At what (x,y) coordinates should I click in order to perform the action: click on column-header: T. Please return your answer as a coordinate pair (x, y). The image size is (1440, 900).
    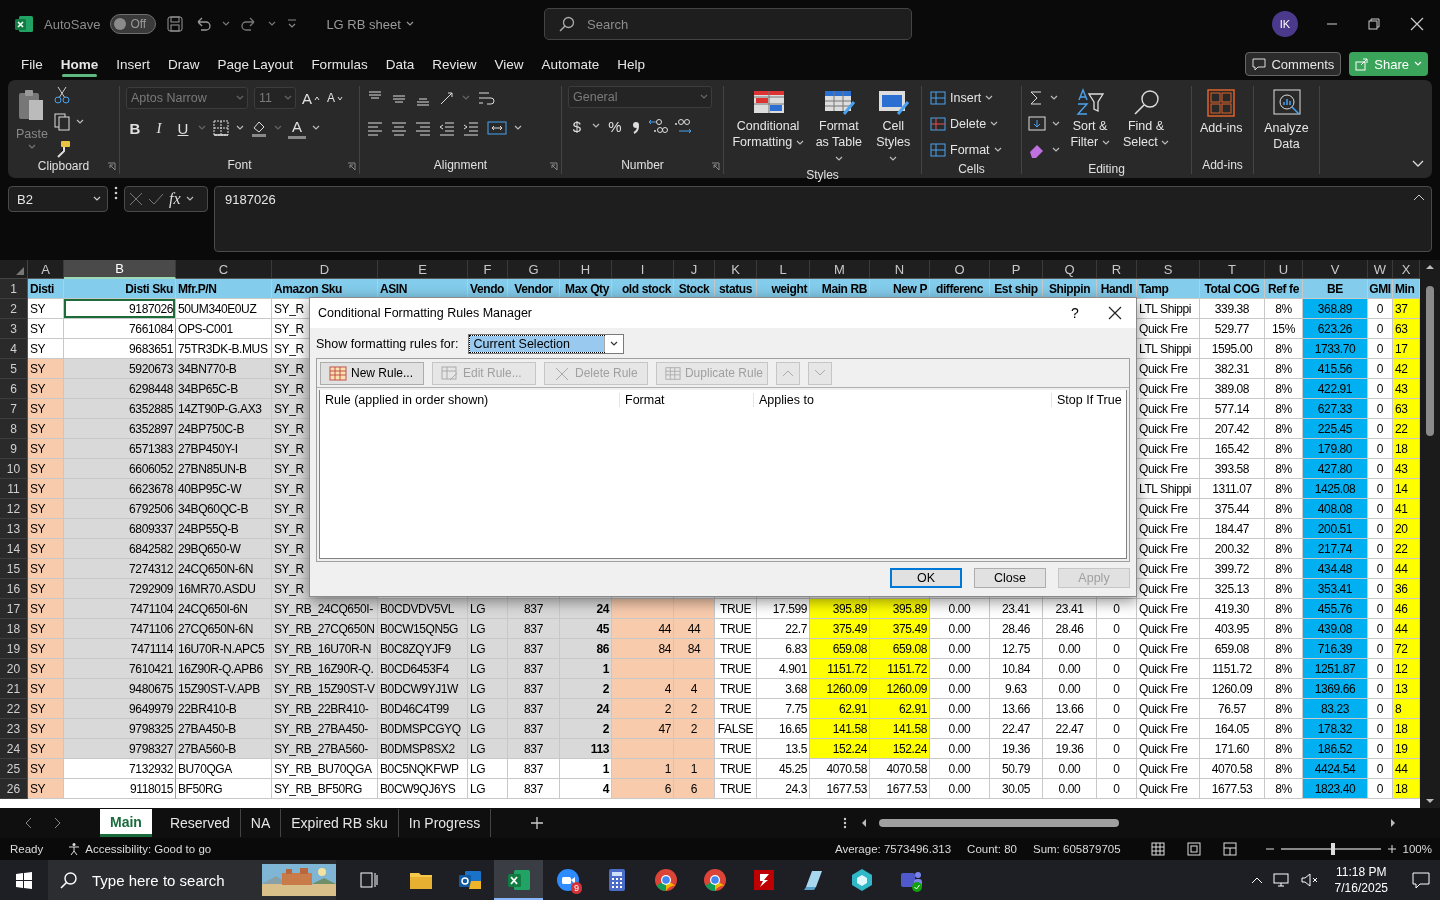
    Looking at the image, I should click on (1232, 269).